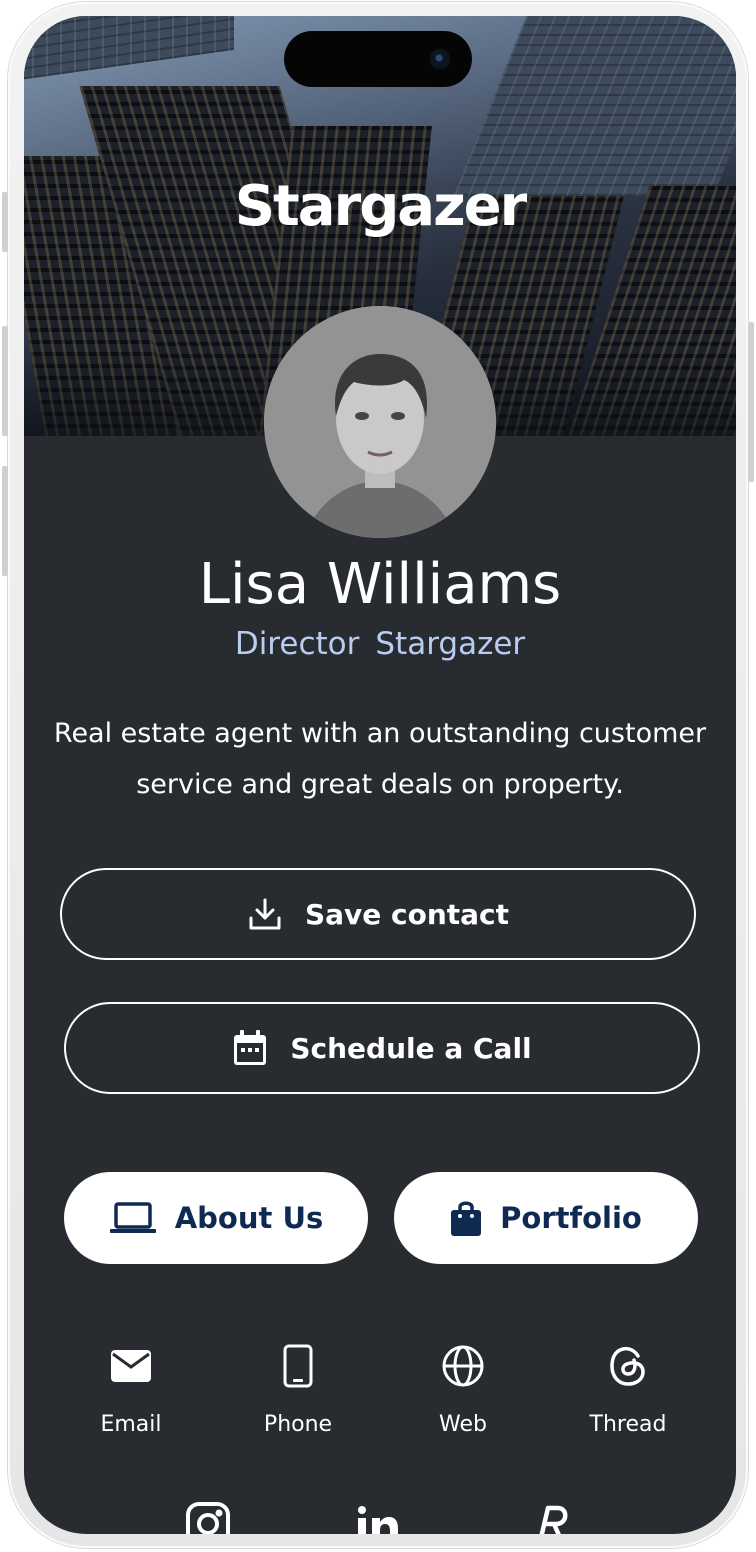  I want to click on profile-name: Lisa Williams, so click(380, 584).